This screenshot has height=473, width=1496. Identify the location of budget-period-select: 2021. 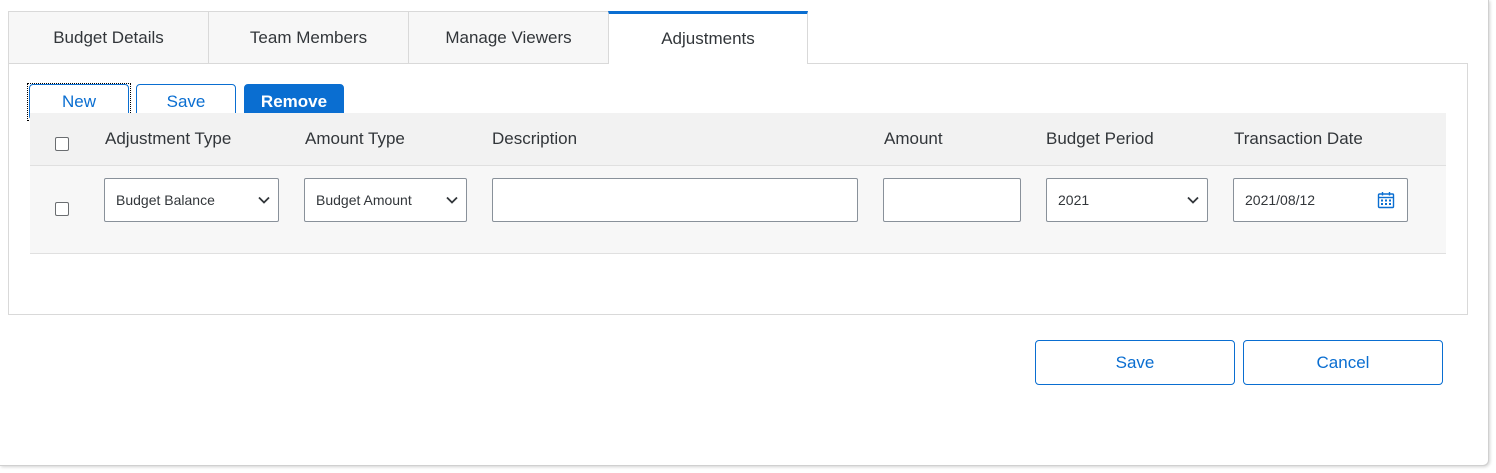
(1127, 200).